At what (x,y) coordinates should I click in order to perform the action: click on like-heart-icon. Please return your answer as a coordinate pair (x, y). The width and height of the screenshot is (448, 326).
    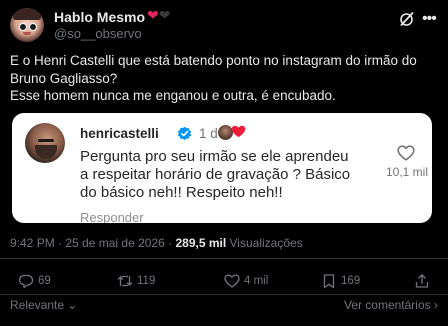
    Looking at the image, I should click on (232, 281).